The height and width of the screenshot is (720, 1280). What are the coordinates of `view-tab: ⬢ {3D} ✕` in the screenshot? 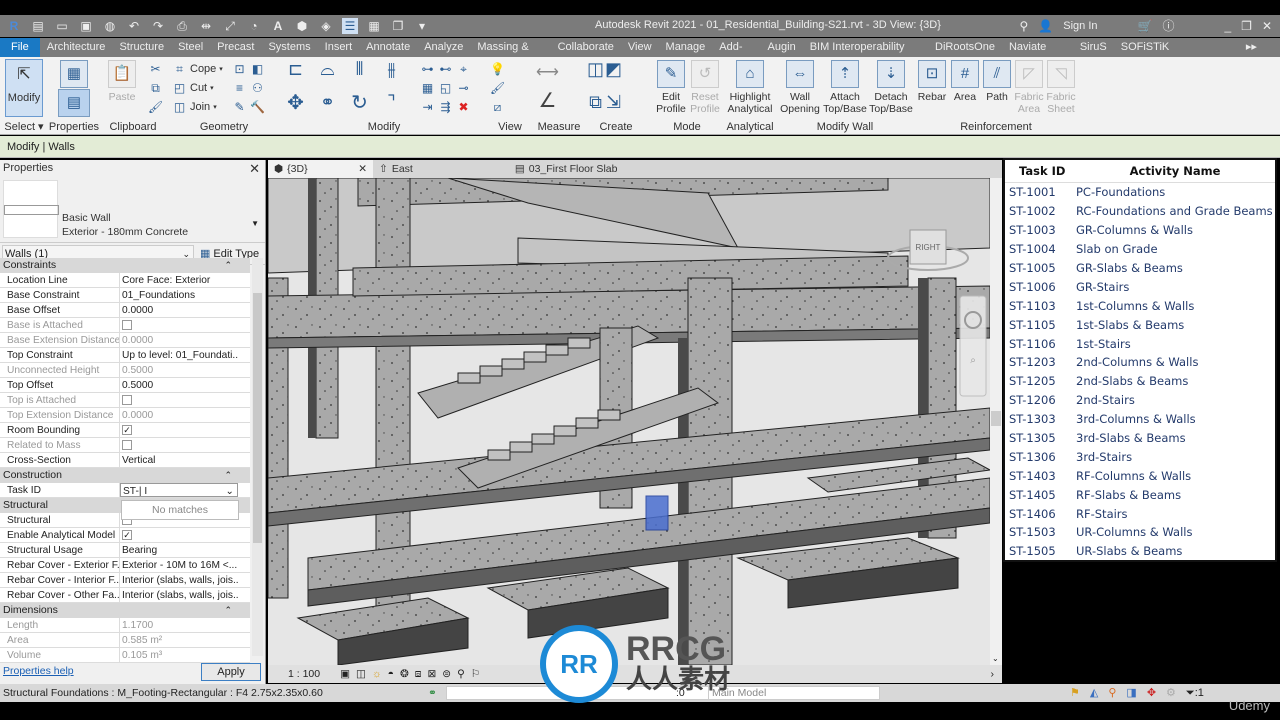 It's located at (320, 169).